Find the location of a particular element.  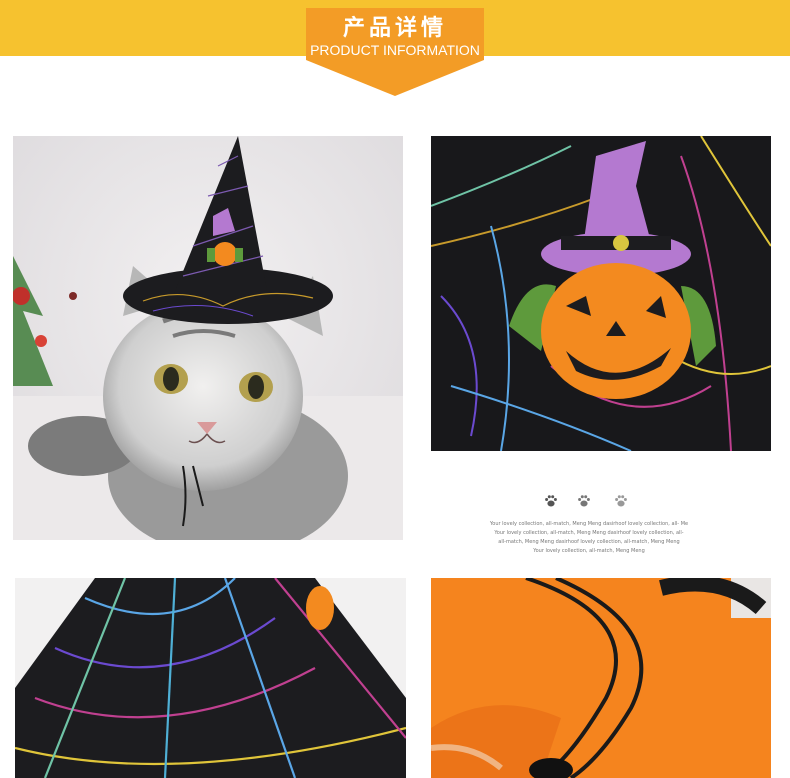

section-badge: 产品详情 PRODUCT INFORMATION is located at coordinates (395, 53).